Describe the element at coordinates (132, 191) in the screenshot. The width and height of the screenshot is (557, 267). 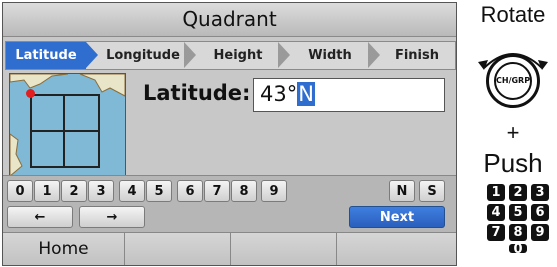
I see `key-4: 4` at that location.